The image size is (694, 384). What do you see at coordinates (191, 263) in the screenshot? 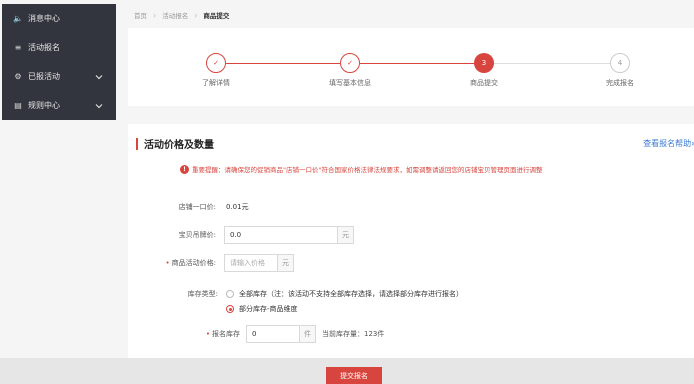
I see `activity-price-label: • 商品活动价格:` at bounding box center [191, 263].